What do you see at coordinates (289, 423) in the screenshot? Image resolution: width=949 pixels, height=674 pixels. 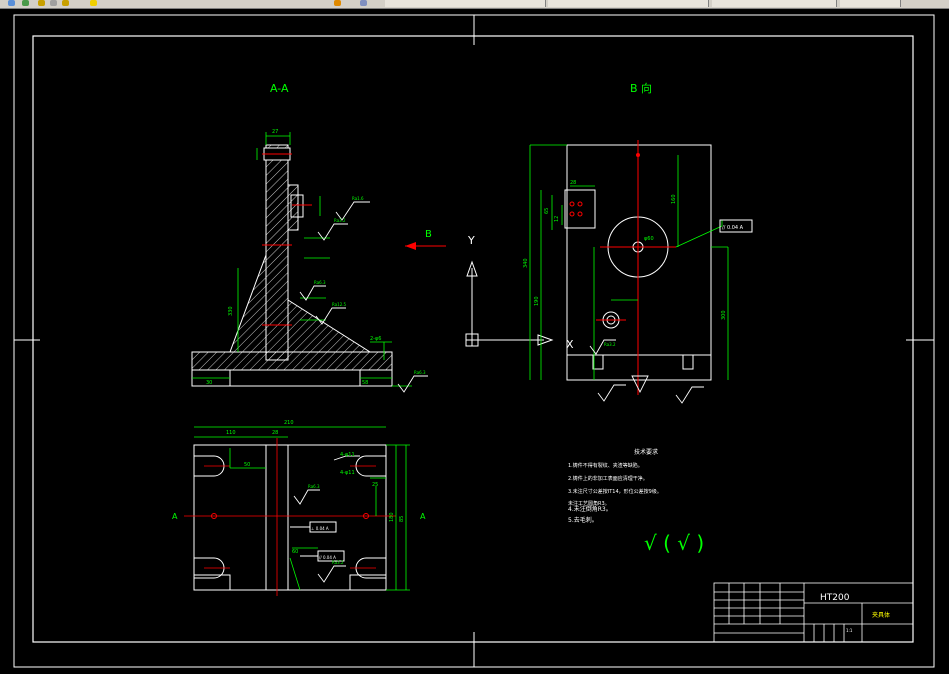 I see `dim-210: 210` at bounding box center [289, 423].